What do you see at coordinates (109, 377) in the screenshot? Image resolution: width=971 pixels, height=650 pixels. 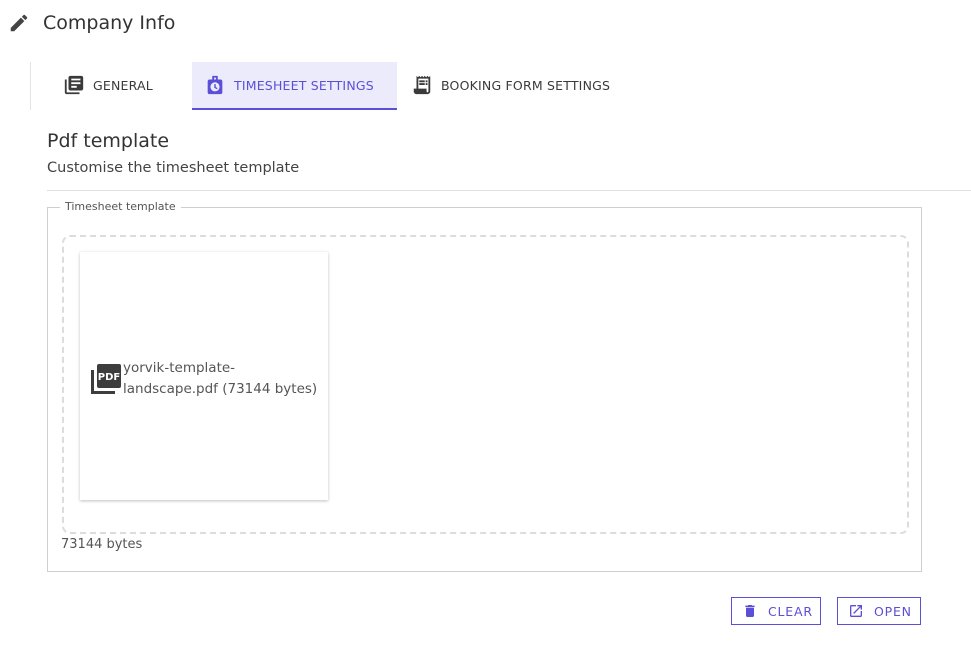 I see `svg-text: PDF` at bounding box center [109, 377].